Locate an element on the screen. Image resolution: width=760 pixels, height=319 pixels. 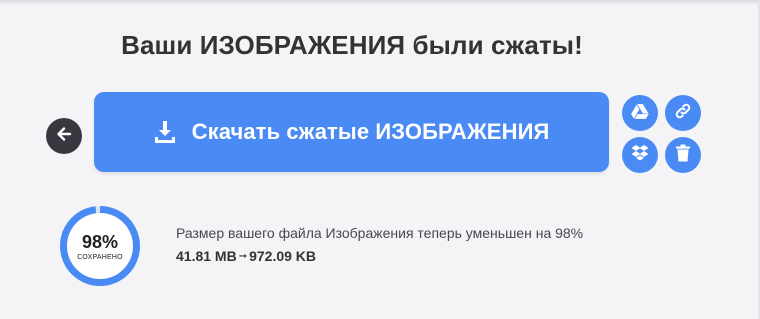
size-comparison: 41.81 MB ➞ 972.09 KB is located at coordinates (246, 256).